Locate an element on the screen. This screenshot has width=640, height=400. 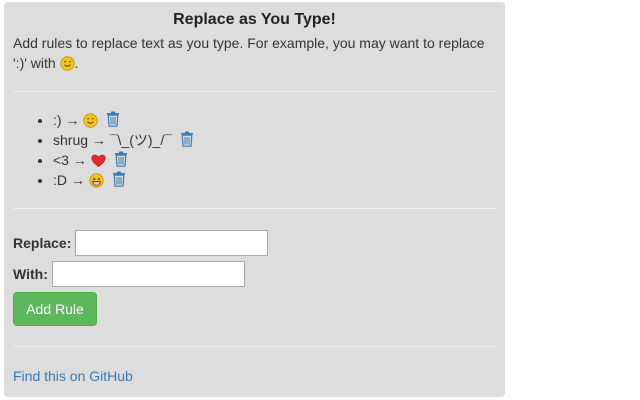
with-input is located at coordinates (148, 274).